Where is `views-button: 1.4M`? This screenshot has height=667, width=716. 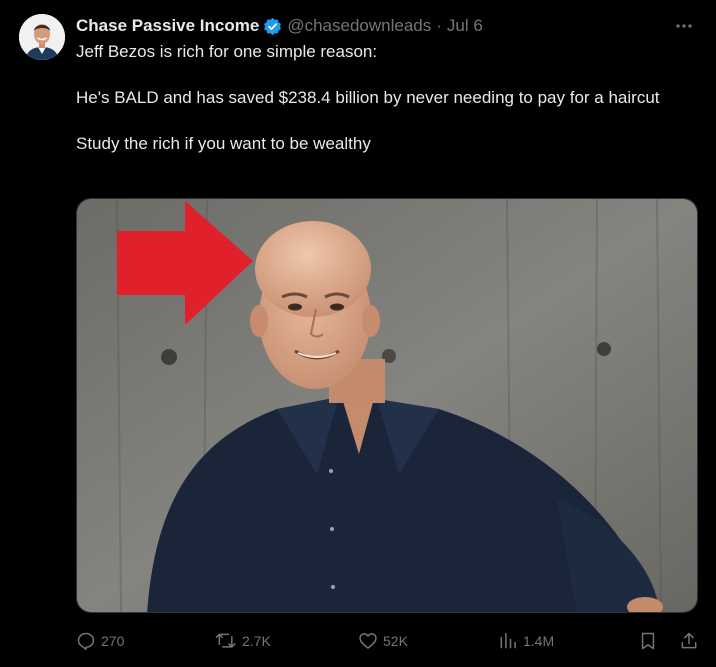 views-button: 1.4M is located at coordinates (526, 641).